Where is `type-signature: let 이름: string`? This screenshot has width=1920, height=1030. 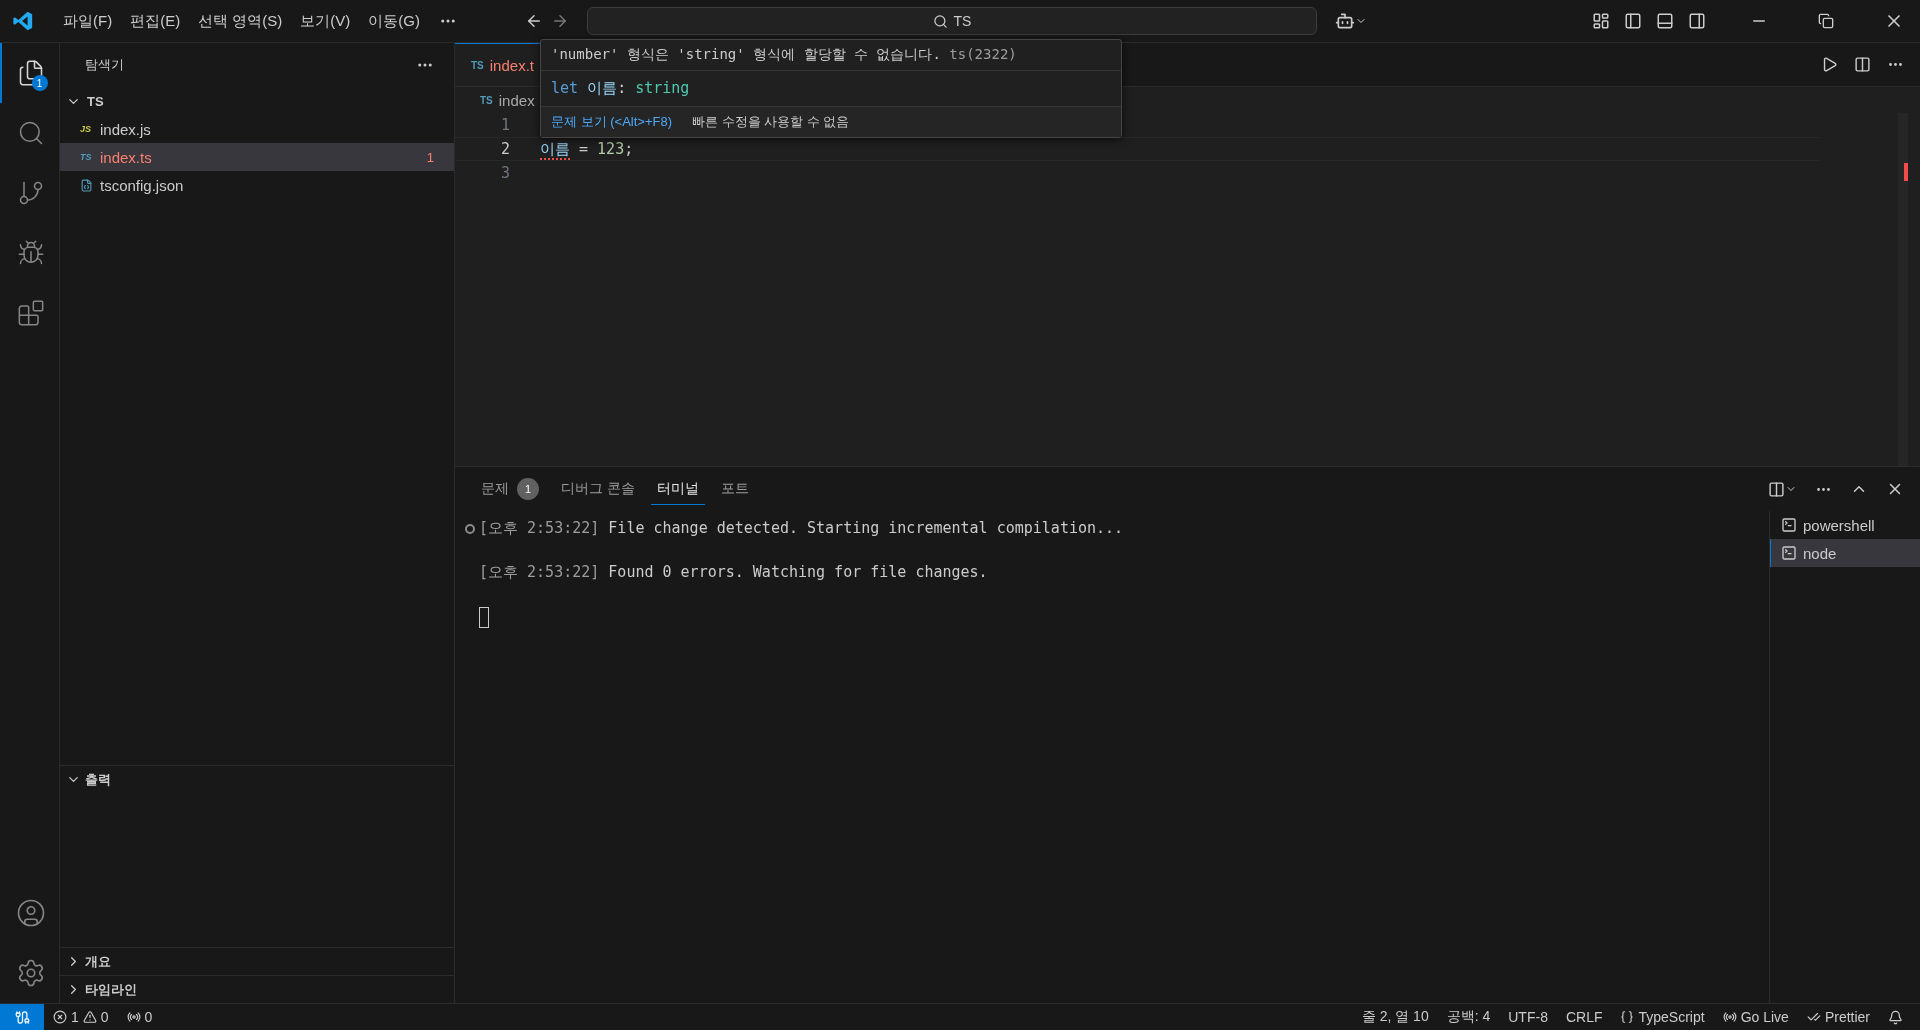 type-signature: let 이름: string is located at coordinates (620, 89).